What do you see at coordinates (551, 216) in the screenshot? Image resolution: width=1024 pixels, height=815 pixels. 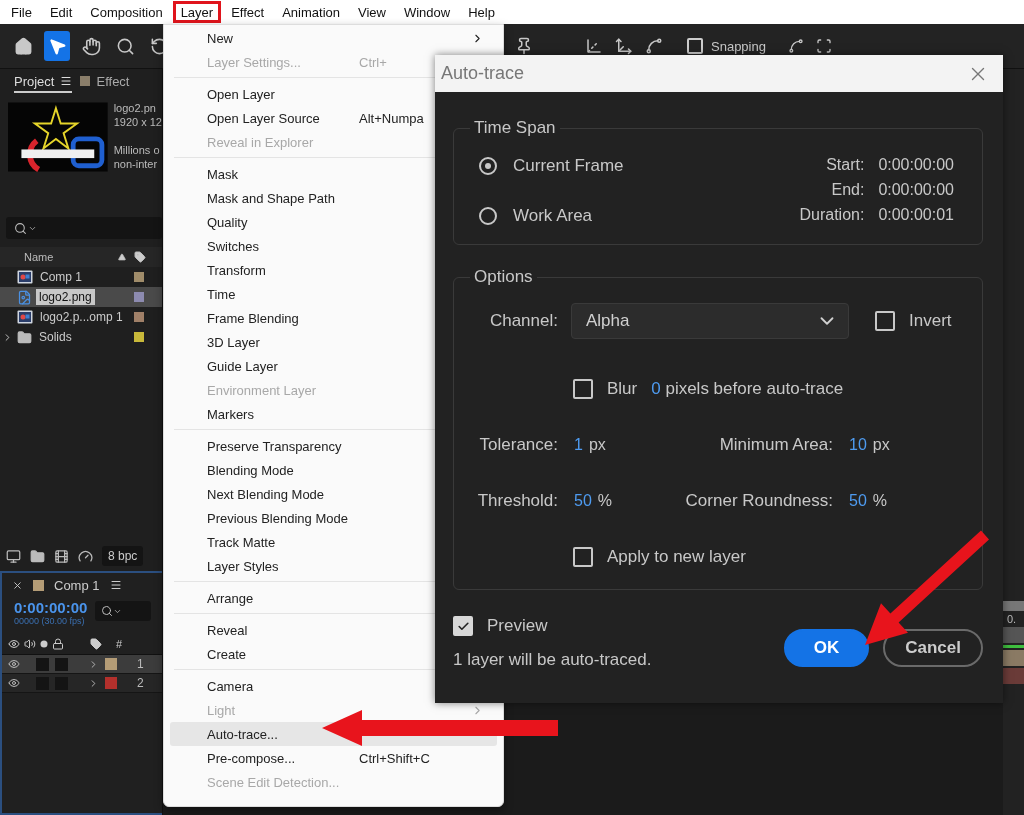 I see `radio-option: Work Area` at bounding box center [551, 216].